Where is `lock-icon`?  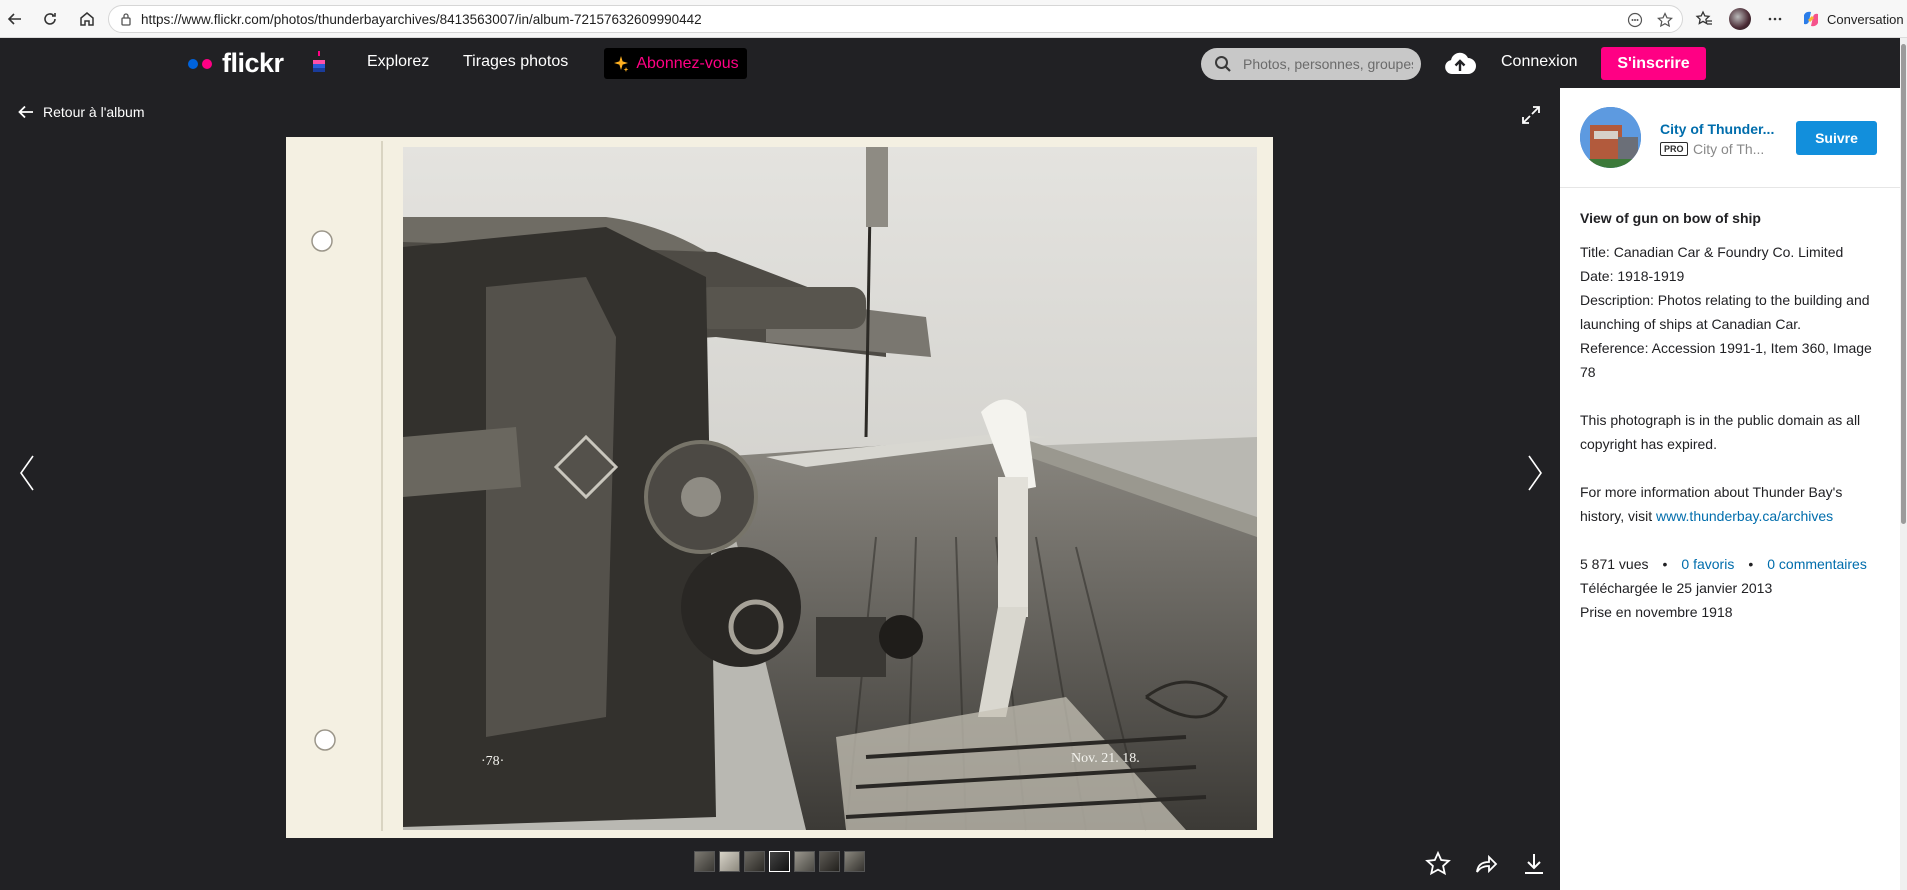 lock-icon is located at coordinates (126, 21).